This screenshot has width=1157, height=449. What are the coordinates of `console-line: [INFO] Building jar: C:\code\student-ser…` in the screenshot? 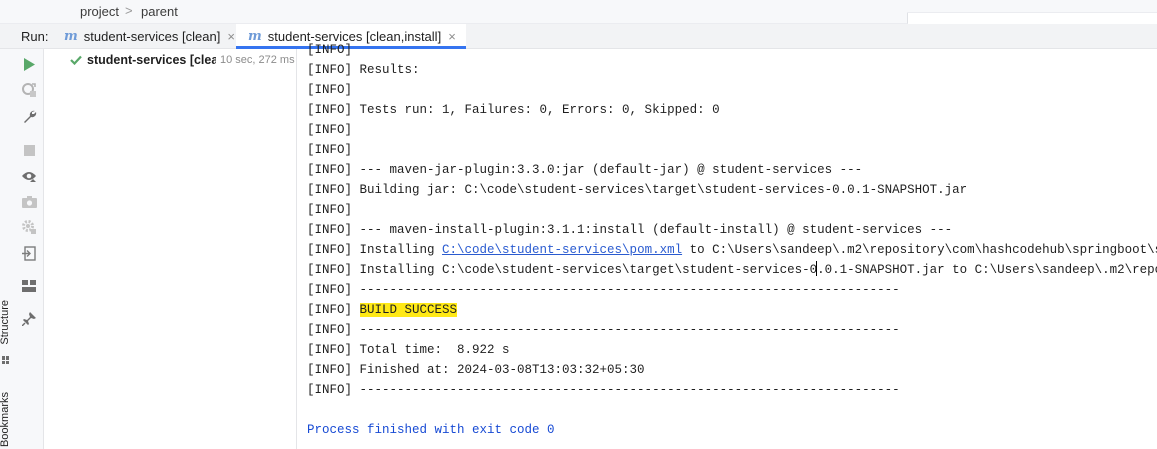 It's located at (637, 190).